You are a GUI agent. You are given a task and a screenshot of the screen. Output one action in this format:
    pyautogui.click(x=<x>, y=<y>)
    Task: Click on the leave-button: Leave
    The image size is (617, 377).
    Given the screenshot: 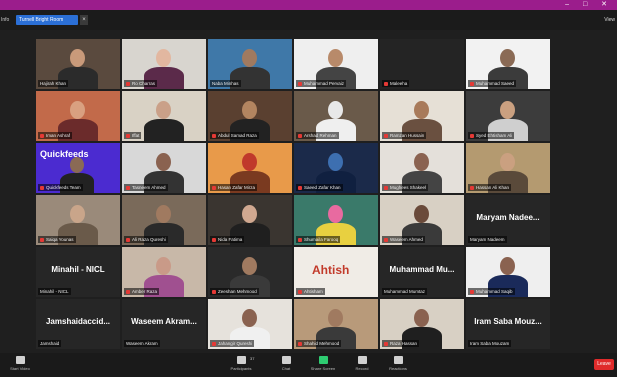 What is the action you would take?
    pyautogui.click(x=604, y=364)
    